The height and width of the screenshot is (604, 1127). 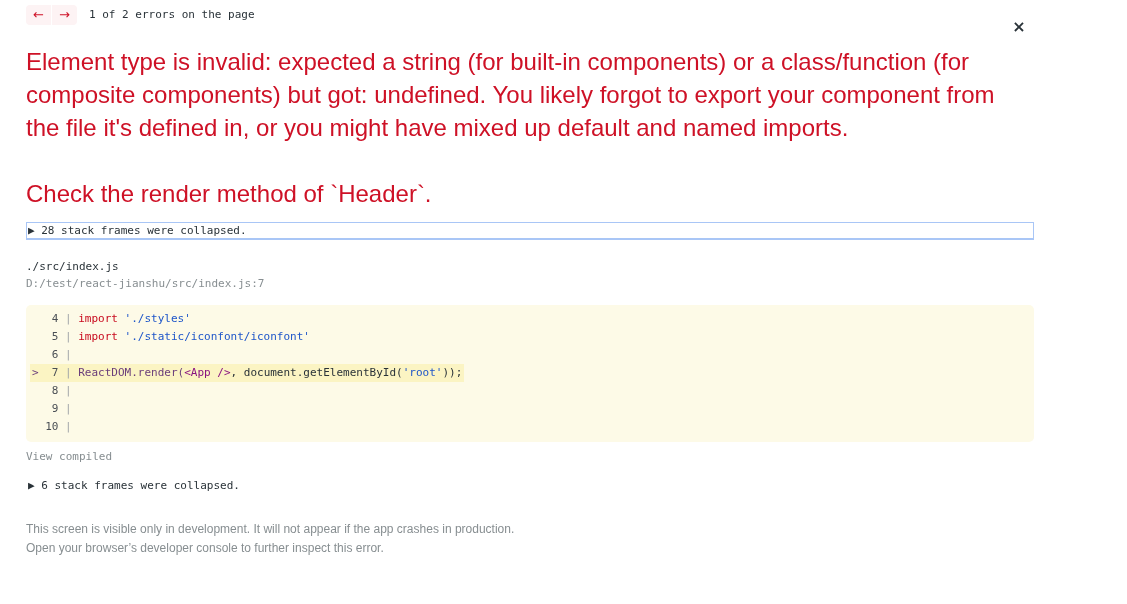 I want to click on frame-source-location: D:/test/react-jianshu/src/index.js:7, so click(x=146, y=284).